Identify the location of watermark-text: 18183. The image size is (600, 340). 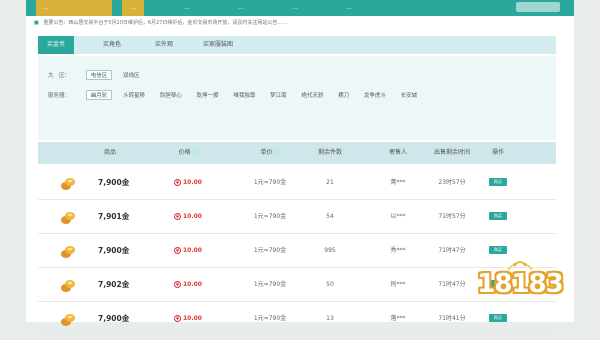
(520, 284).